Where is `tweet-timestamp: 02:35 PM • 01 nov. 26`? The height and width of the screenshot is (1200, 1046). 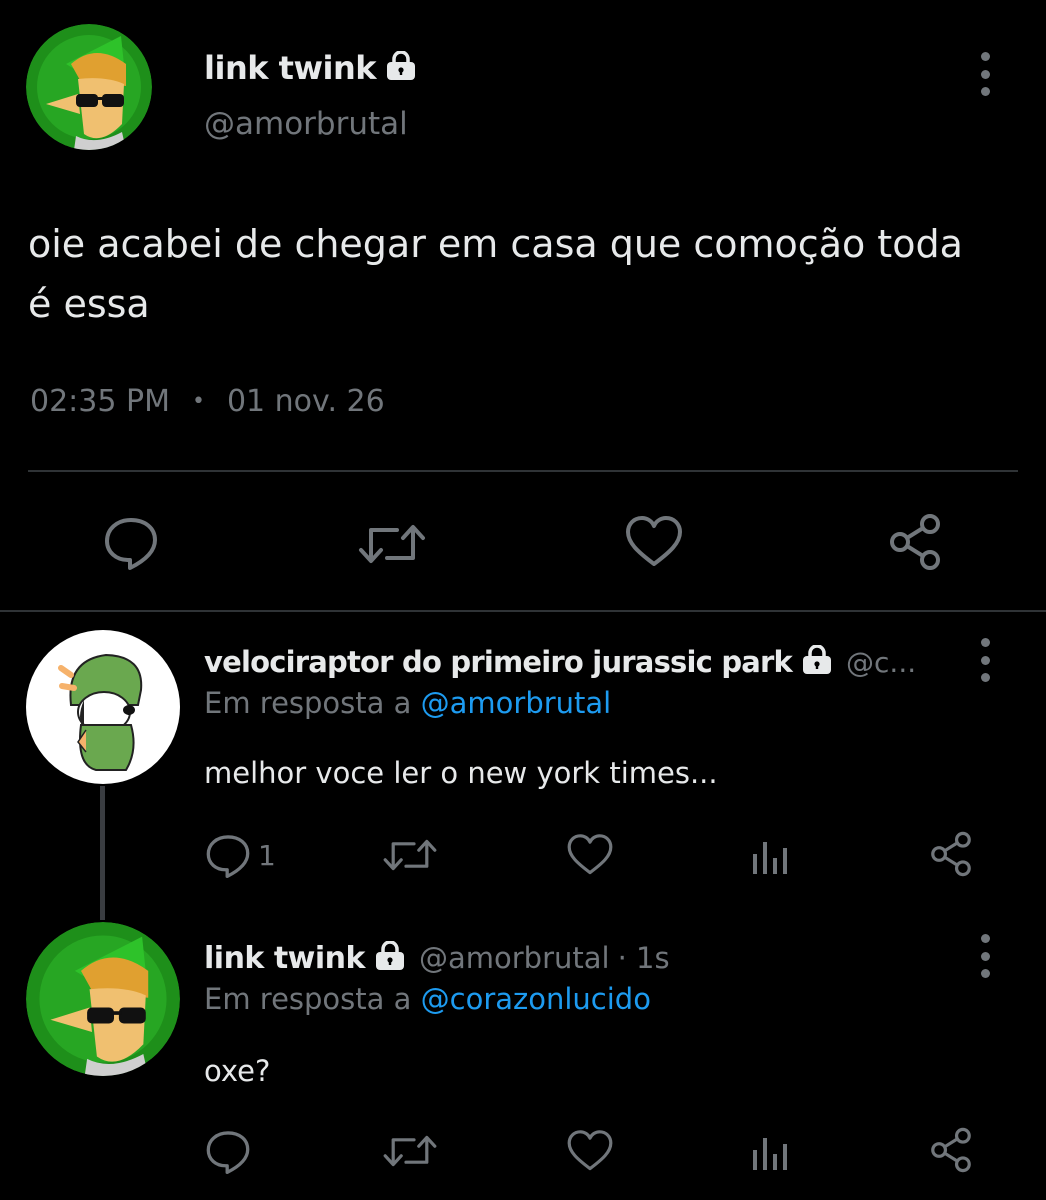 tweet-timestamp: 02:35 PM • 01 nov. 26 is located at coordinates (207, 401).